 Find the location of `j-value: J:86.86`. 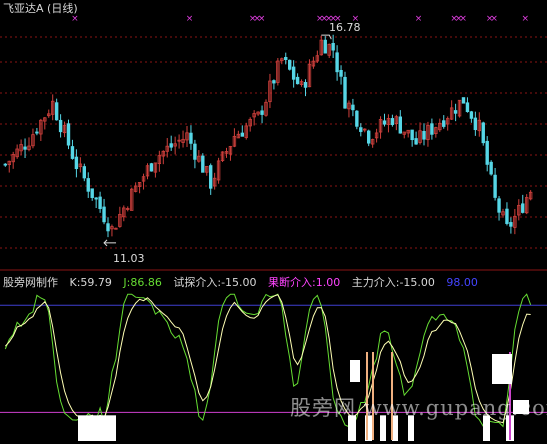

j-value: J:86.86 is located at coordinates (142, 282).